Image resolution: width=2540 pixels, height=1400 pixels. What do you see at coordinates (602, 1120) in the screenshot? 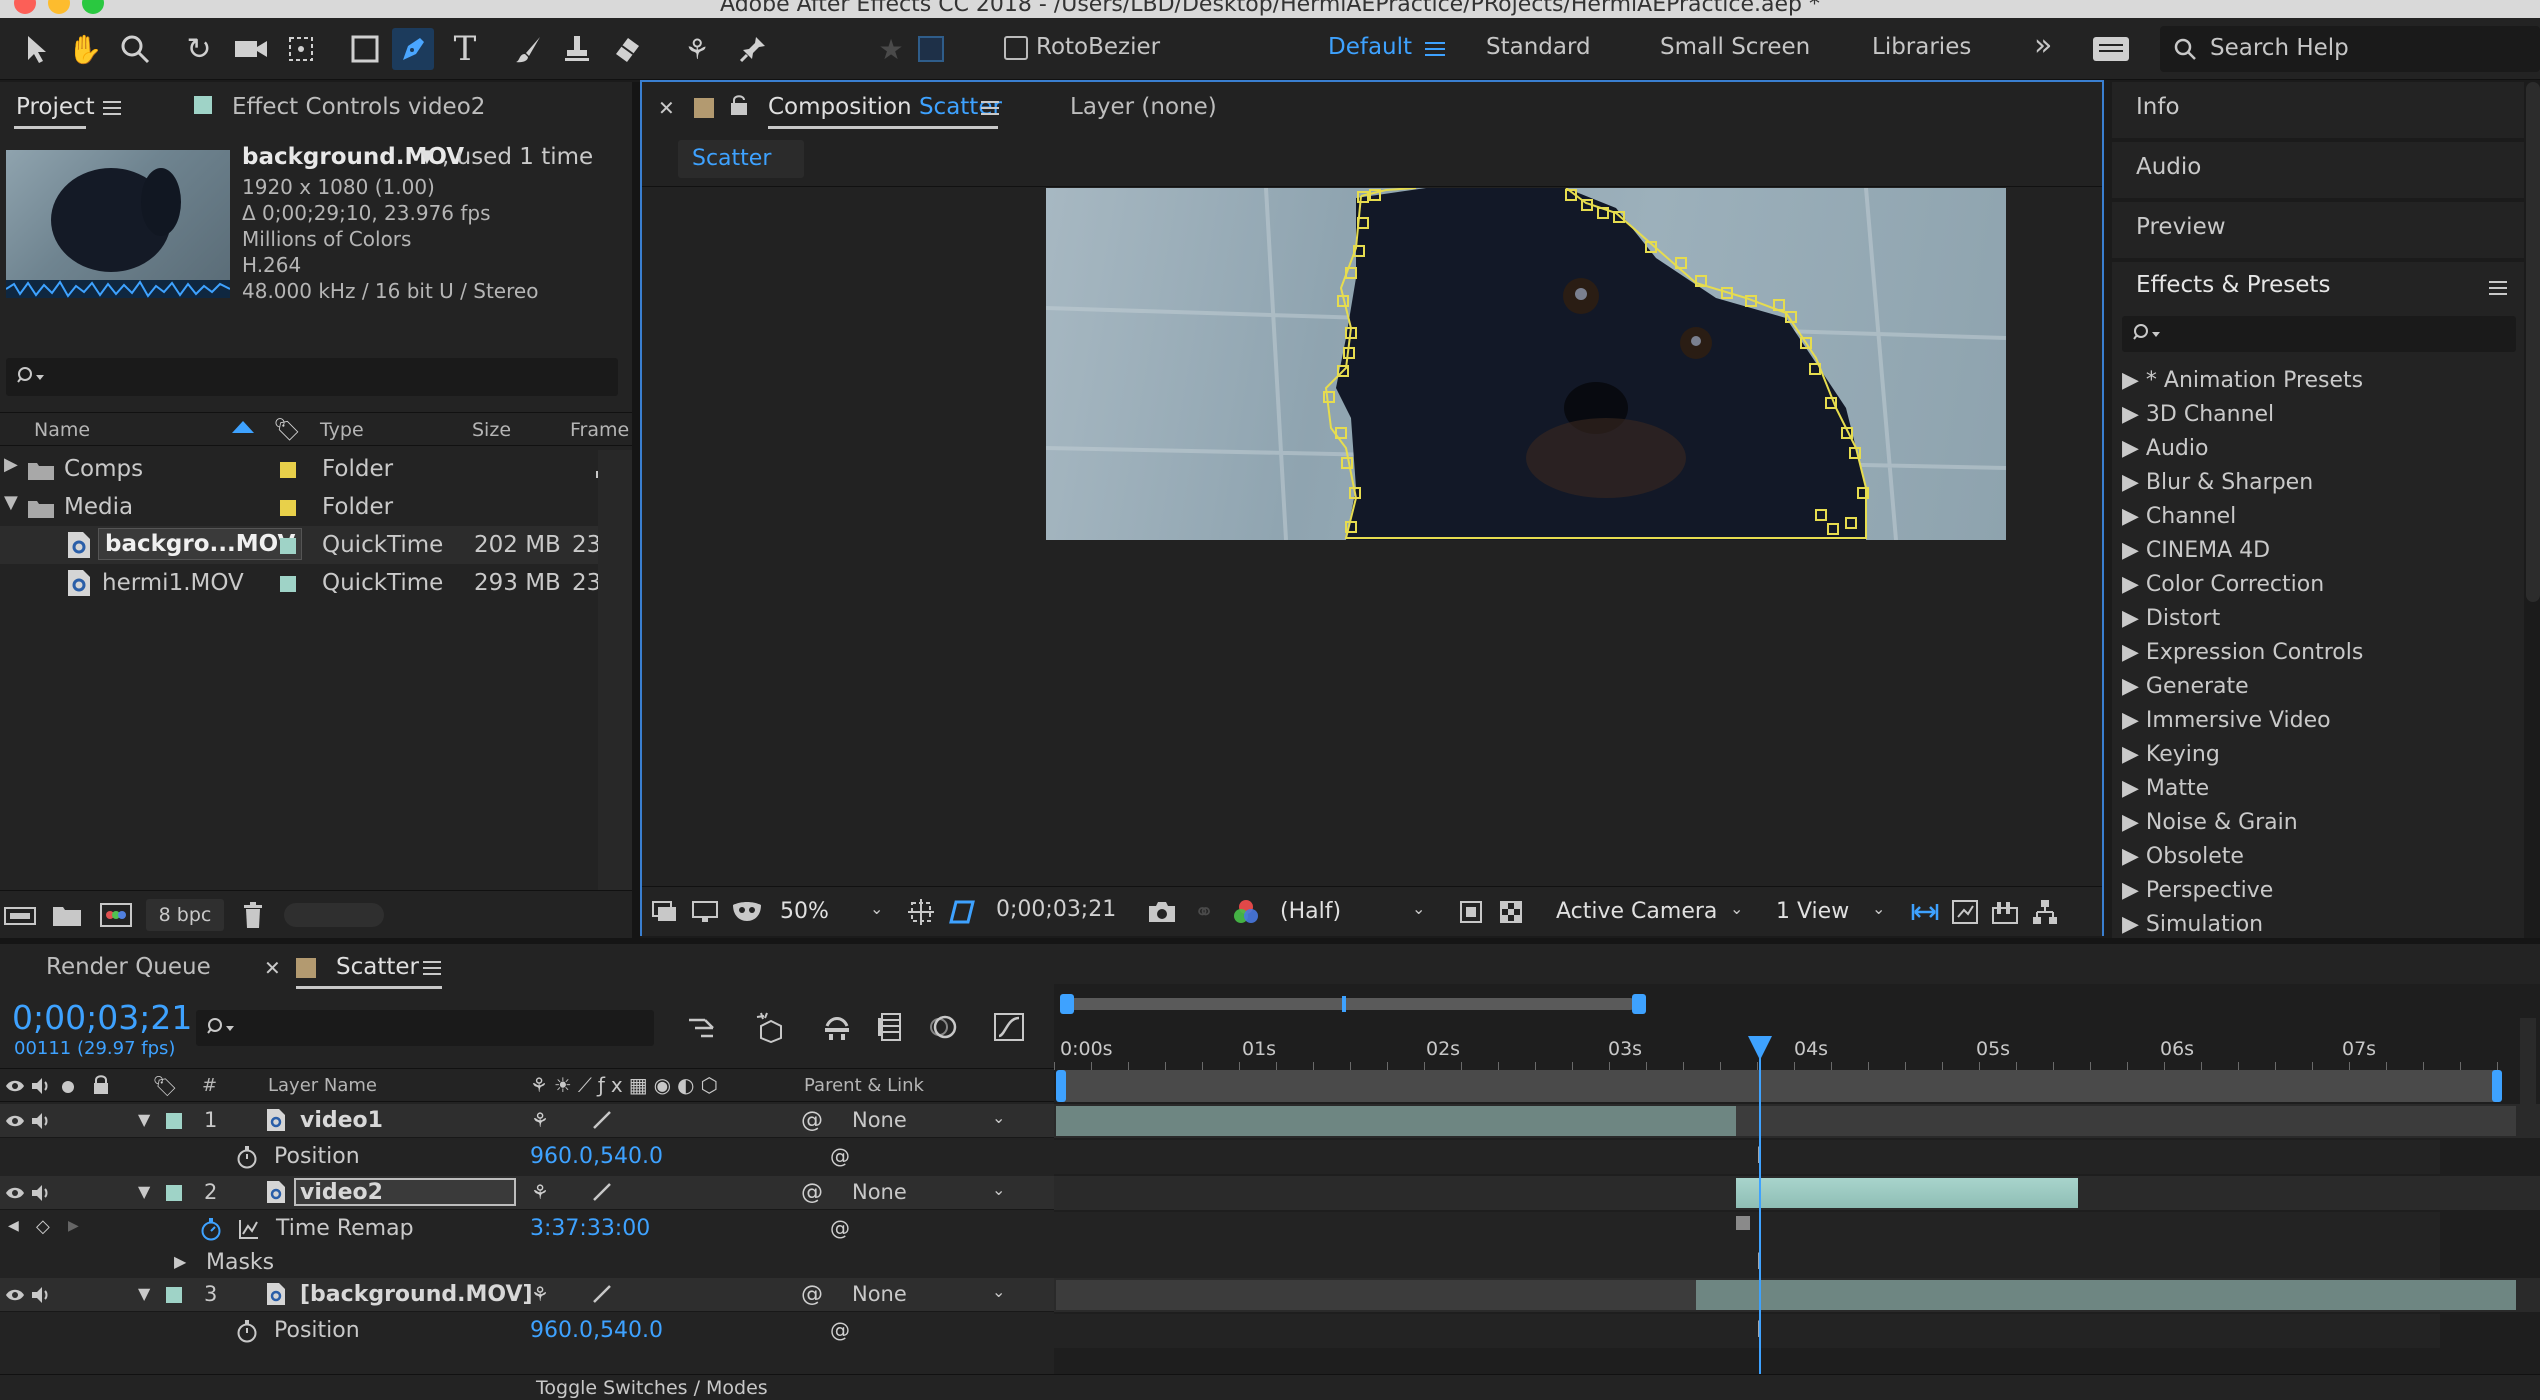
I see `quality-switch-icon` at bounding box center [602, 1120].